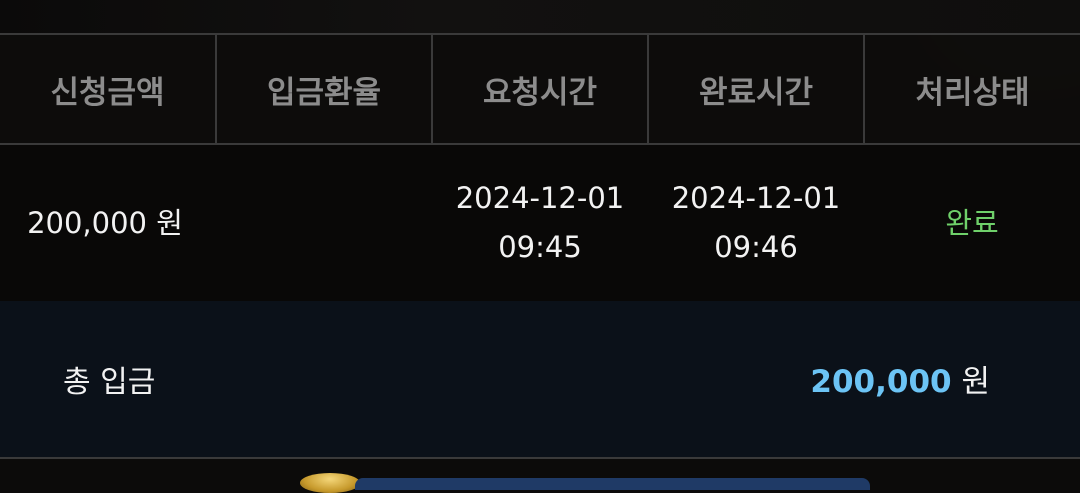 The width and height of the screenshot is (1080, 493). I want to click on amount-text: 200,000 원, so click(105, 222).